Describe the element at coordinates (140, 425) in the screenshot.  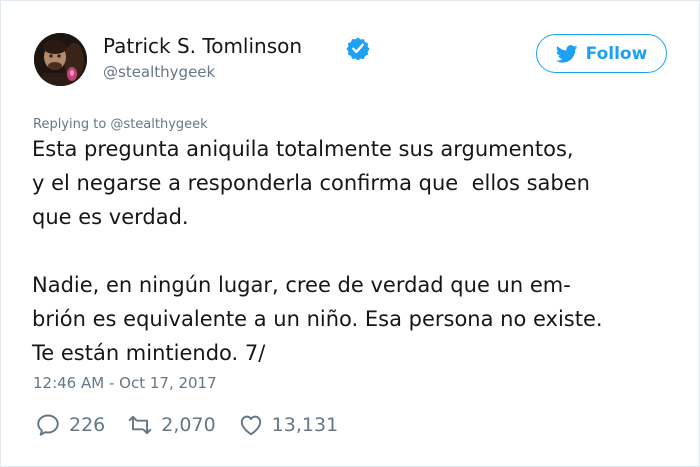
I see `retweet-icon` at that location.